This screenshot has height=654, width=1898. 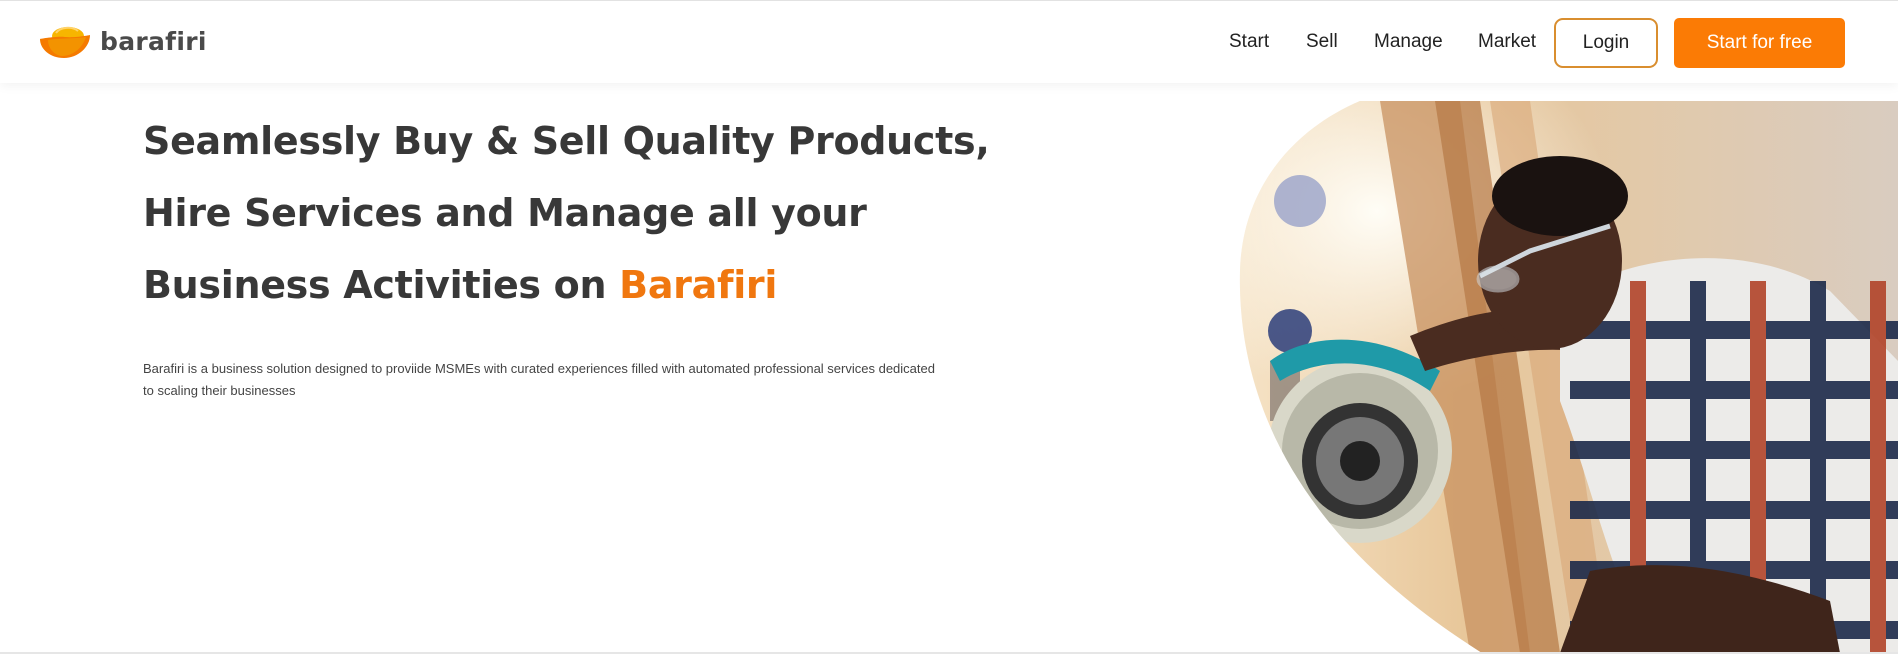 I want to click on nav-link-market: Market, so click(x=1507, y=42).